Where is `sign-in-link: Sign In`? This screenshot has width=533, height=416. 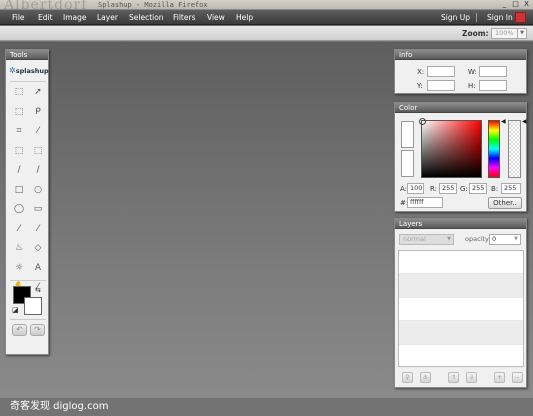
sign-in-link: Sign In is located at coordinates (500, 17).